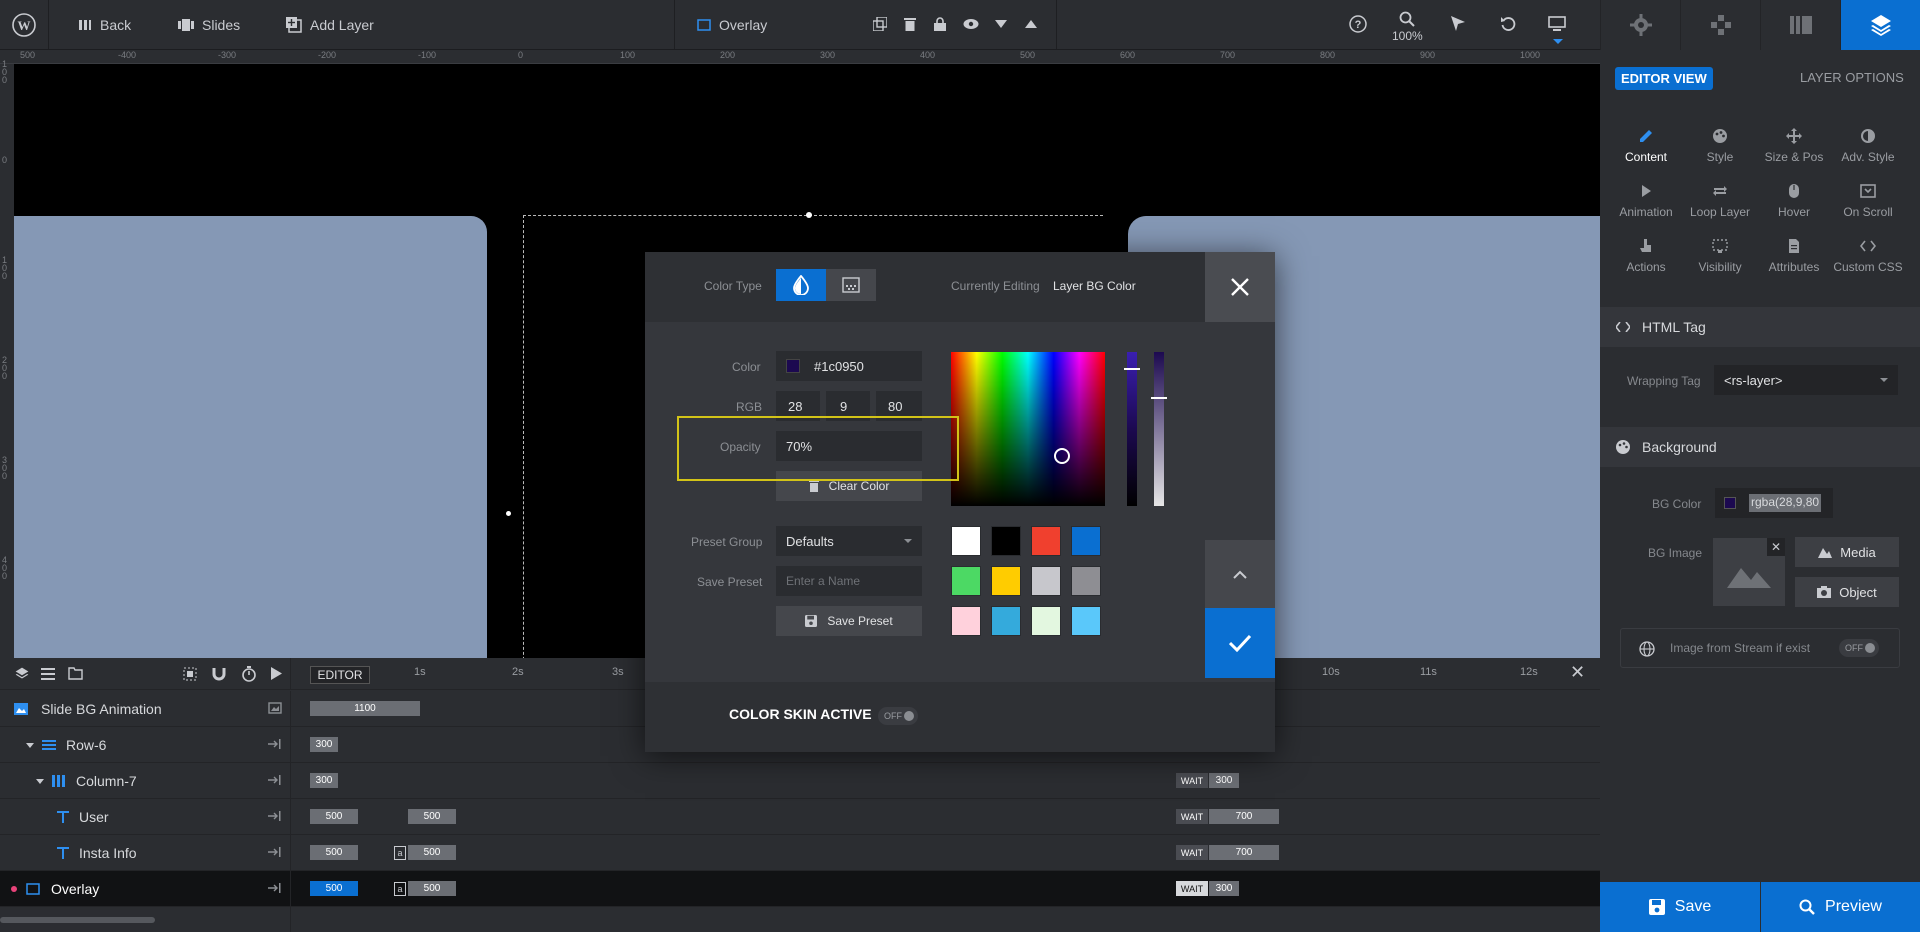 Image resolution: width=1920 pixels, height=932 pixels. Describe the element at coordinates (48, 674) in the screenshot. I see `list-icon` at that location.